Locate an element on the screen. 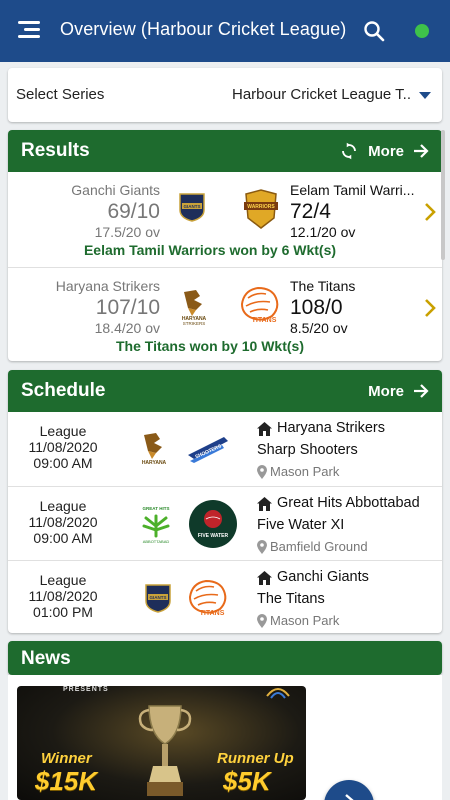 This screenshot has height=800, width=450. team-a-overs: 18.4/20 ov is located at coordinates (127, 328).